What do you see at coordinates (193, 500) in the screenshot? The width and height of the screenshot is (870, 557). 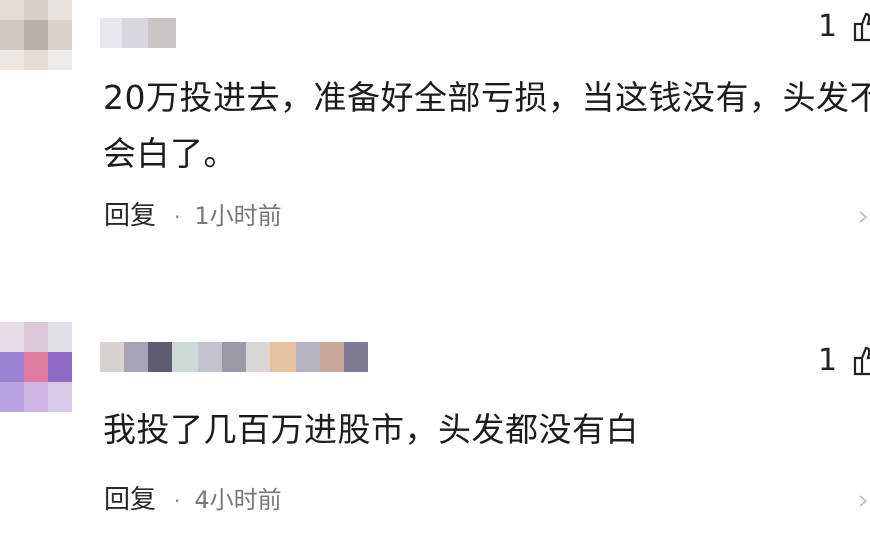 I see `comment-meta: 回复 · 4小时前` at bounding box center [193, 500].